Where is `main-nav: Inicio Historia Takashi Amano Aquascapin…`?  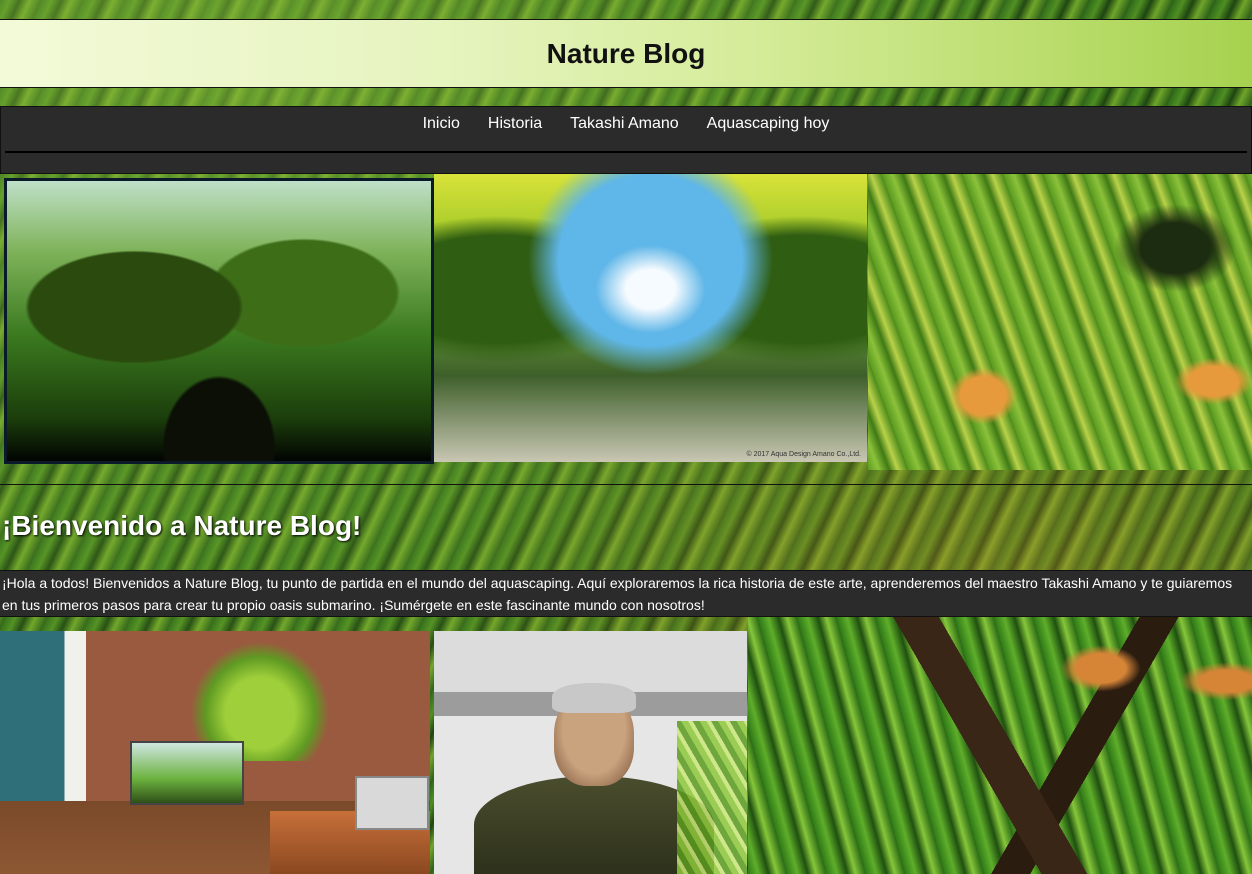
main-nav: Inicio Historia Takashi Amano Aquascapin… is located at coordinates (626, 140).